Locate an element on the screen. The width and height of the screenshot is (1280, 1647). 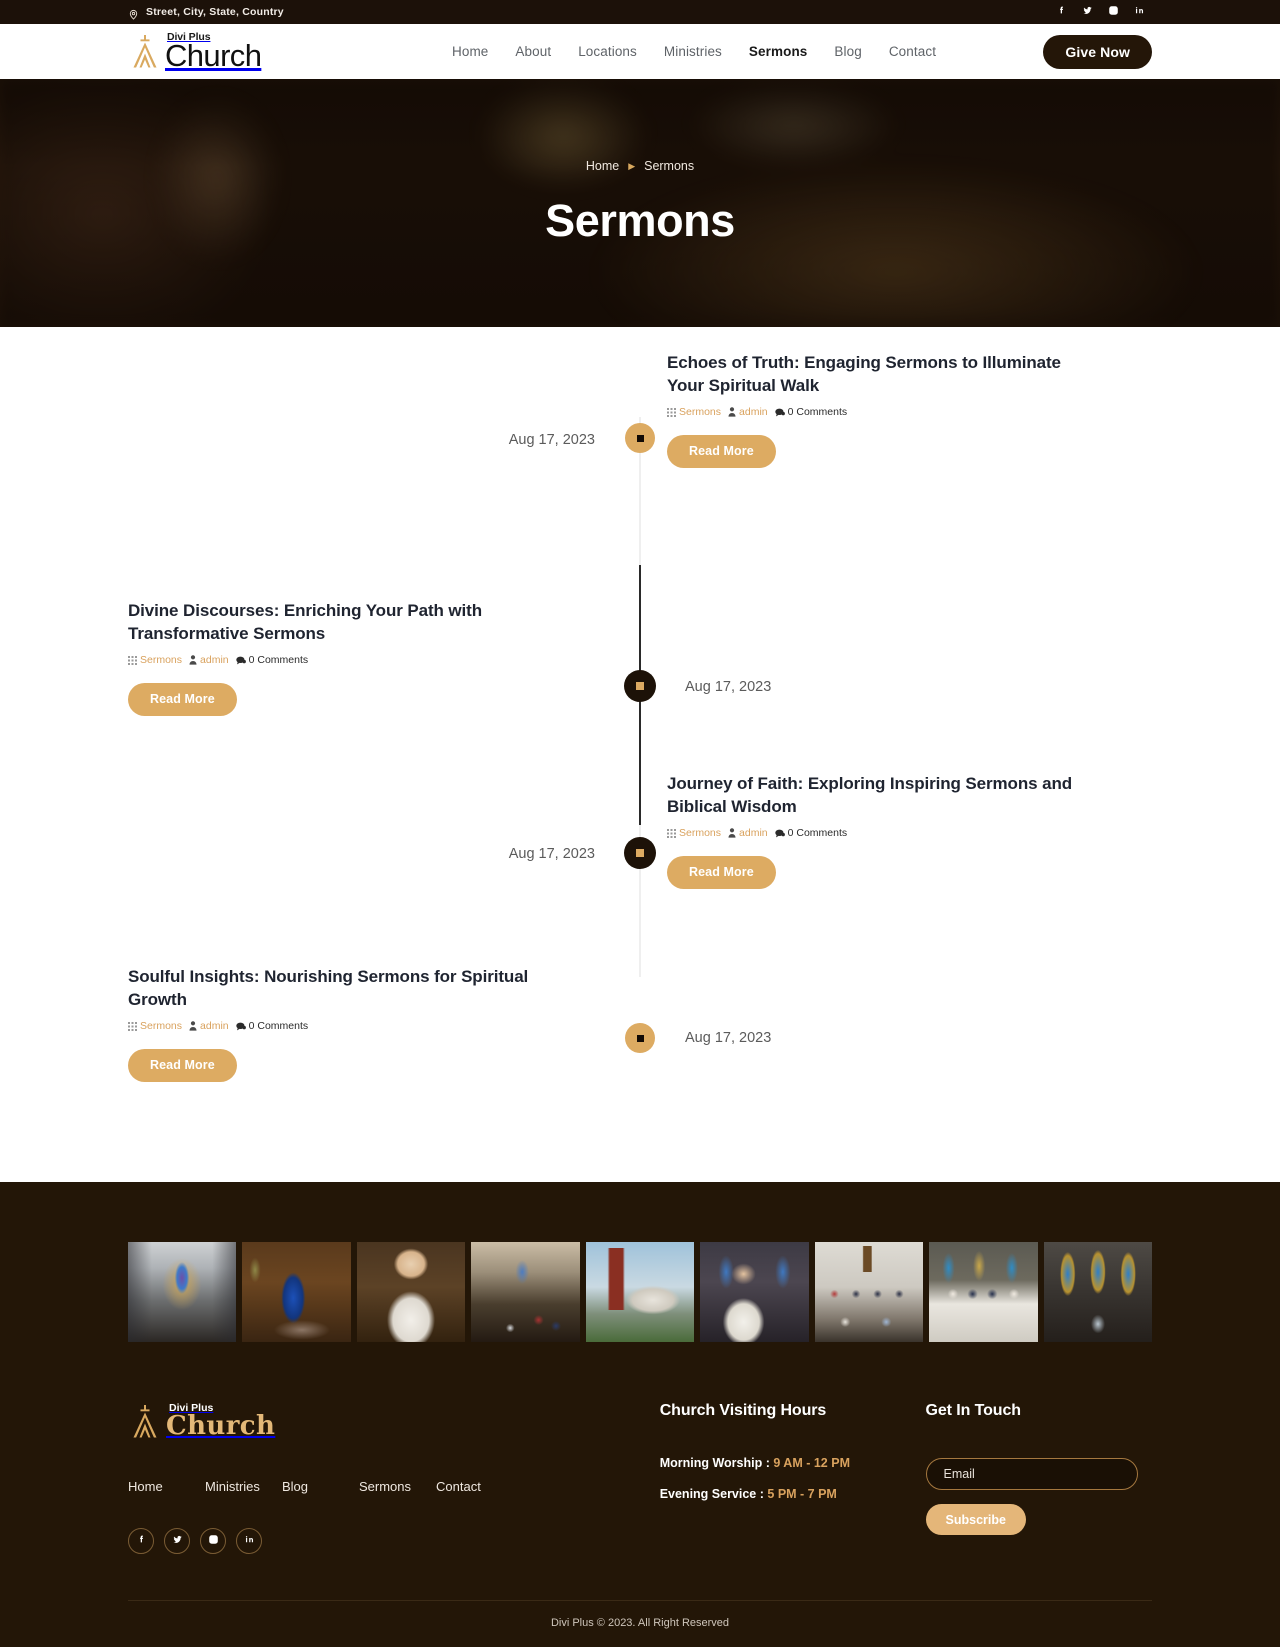
footer-link-sermons: Sermons is located at coordinates (397, 1486).